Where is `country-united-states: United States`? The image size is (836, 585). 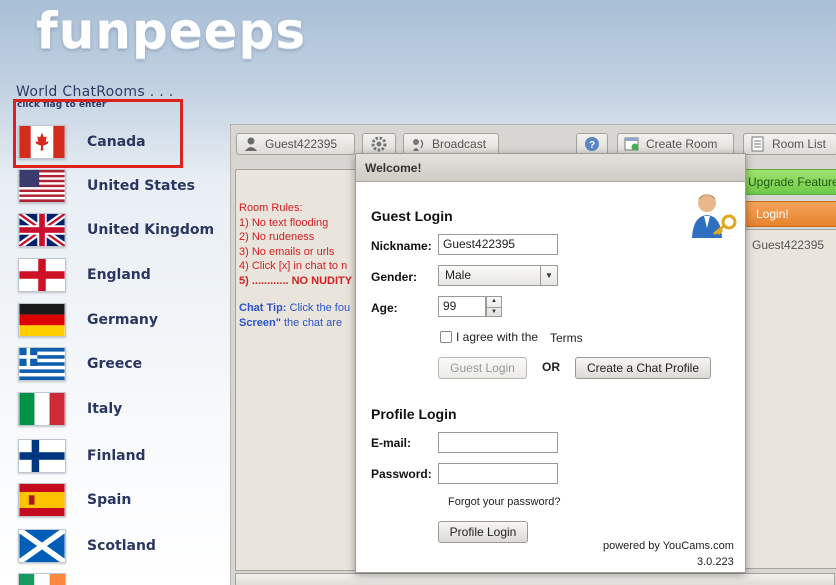
country-united-states: United States is located at coordinates (115, 186).